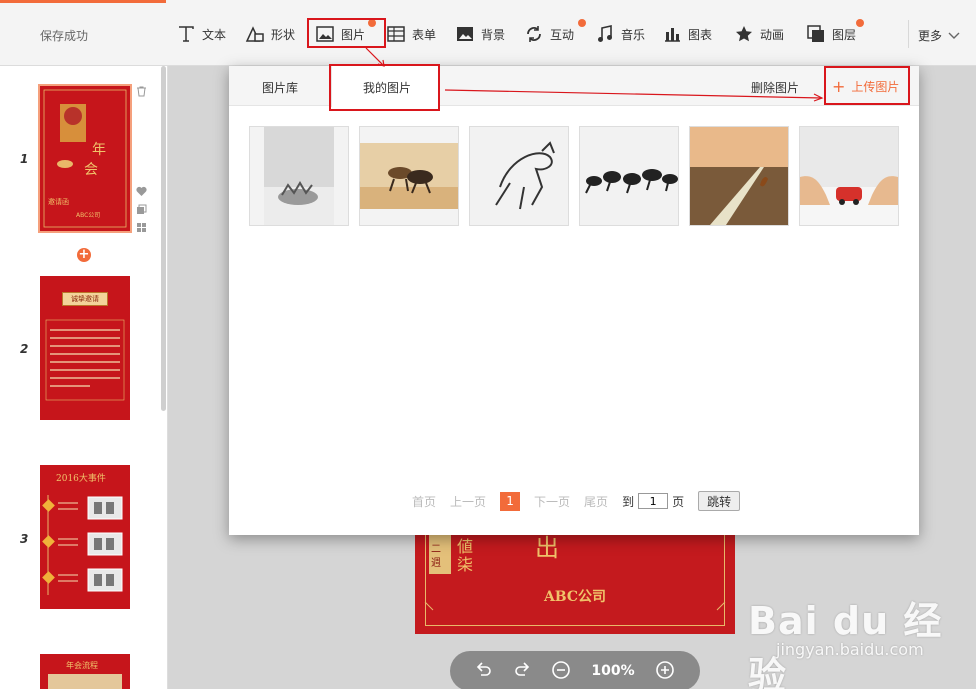 This screenshot has height=689, width=976. I want to click on zoom-level: 100%, so click(613, 671).